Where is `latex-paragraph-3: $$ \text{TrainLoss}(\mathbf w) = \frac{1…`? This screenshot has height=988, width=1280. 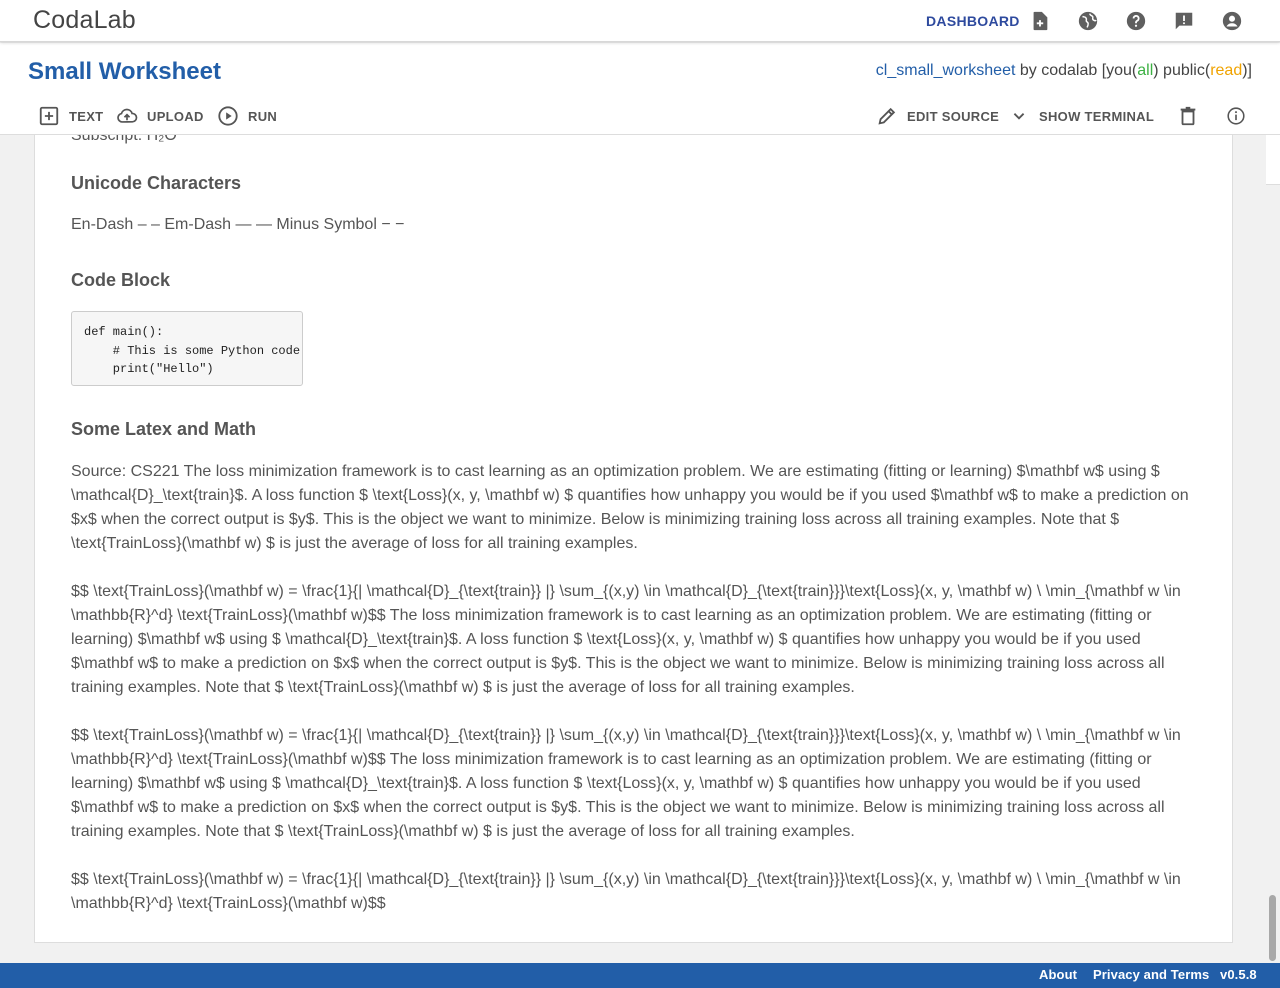
latex-paragraph-3: $$ \text{TrainLoss}(\mathbf w) = \frac{1… is located at coordinates (626, 891).